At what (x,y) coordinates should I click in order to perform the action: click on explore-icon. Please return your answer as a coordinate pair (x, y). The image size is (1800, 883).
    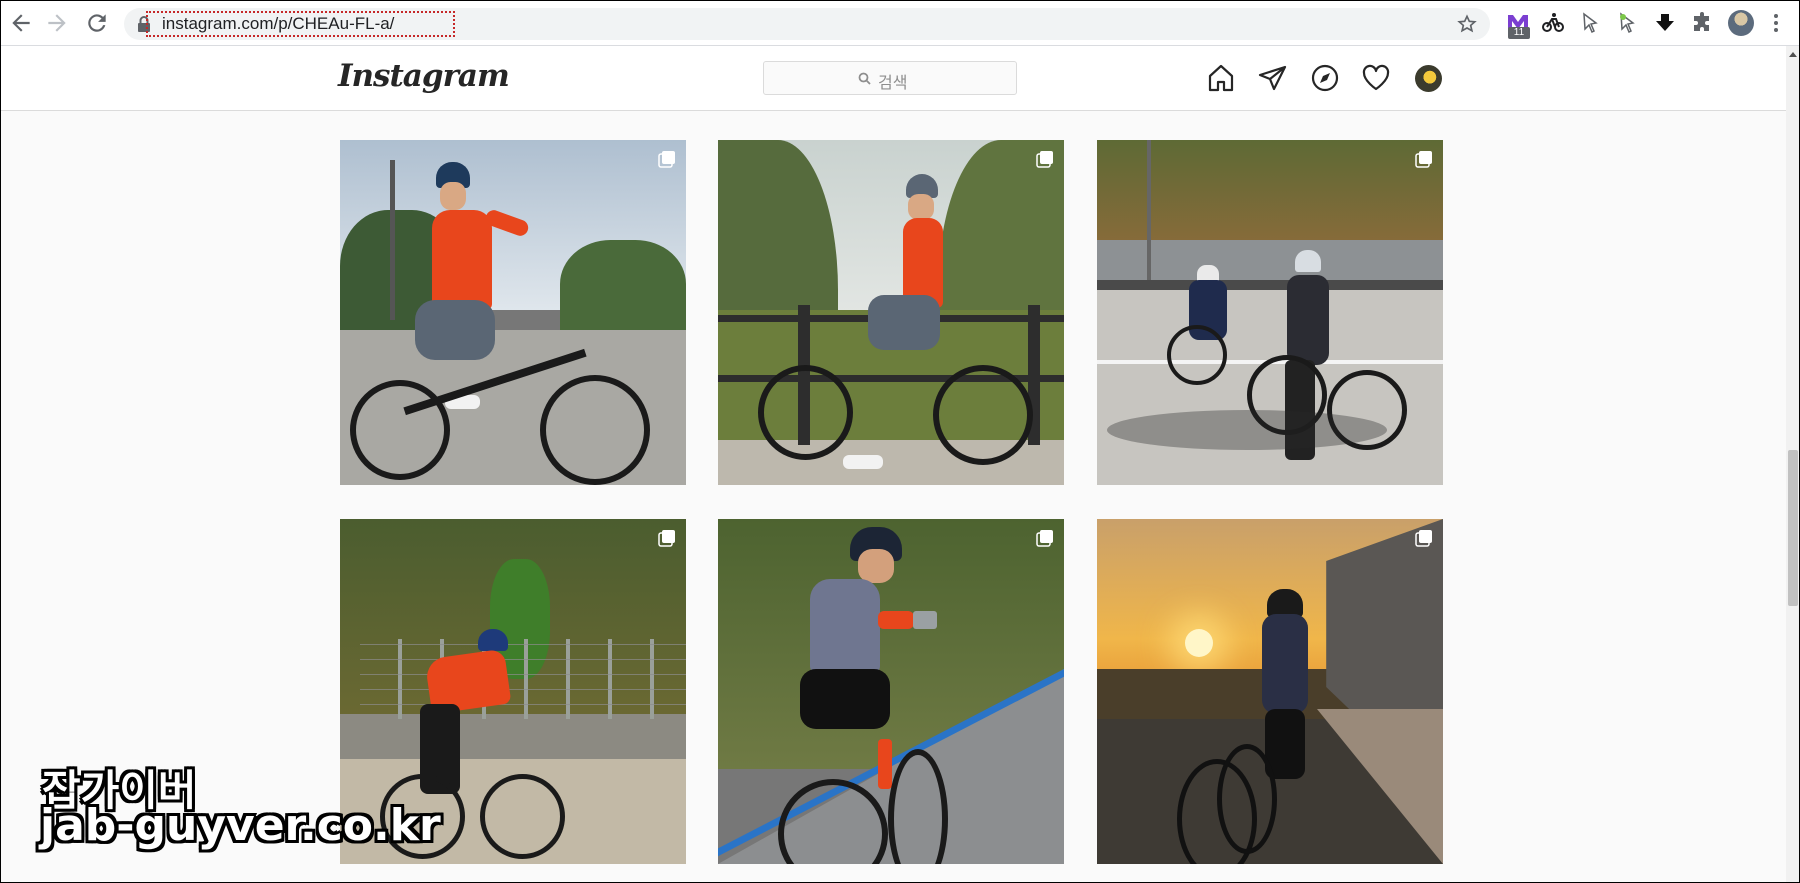
    Looking at the image, I should click on (1325, 78).